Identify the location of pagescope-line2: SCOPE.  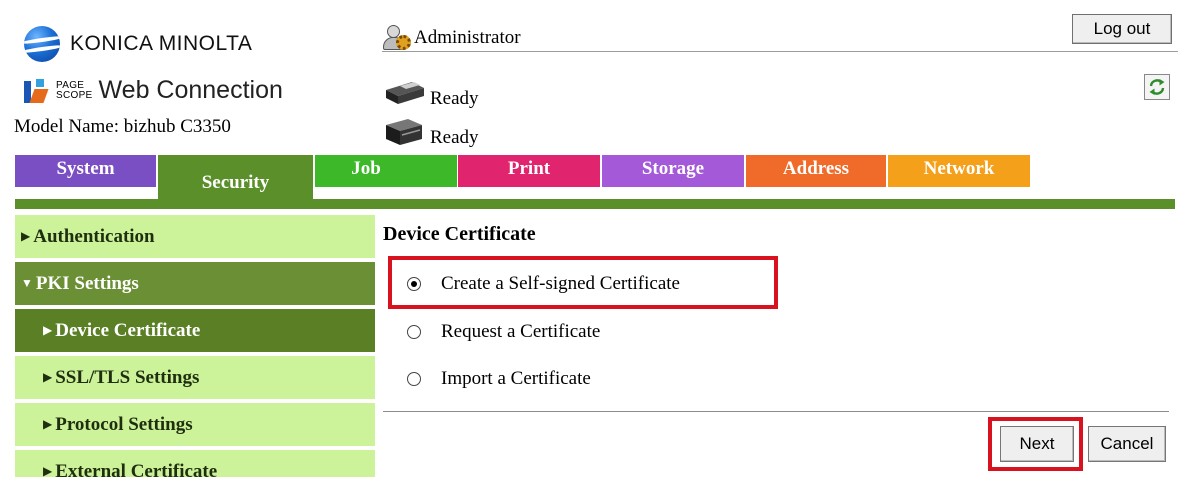
(74, 95).